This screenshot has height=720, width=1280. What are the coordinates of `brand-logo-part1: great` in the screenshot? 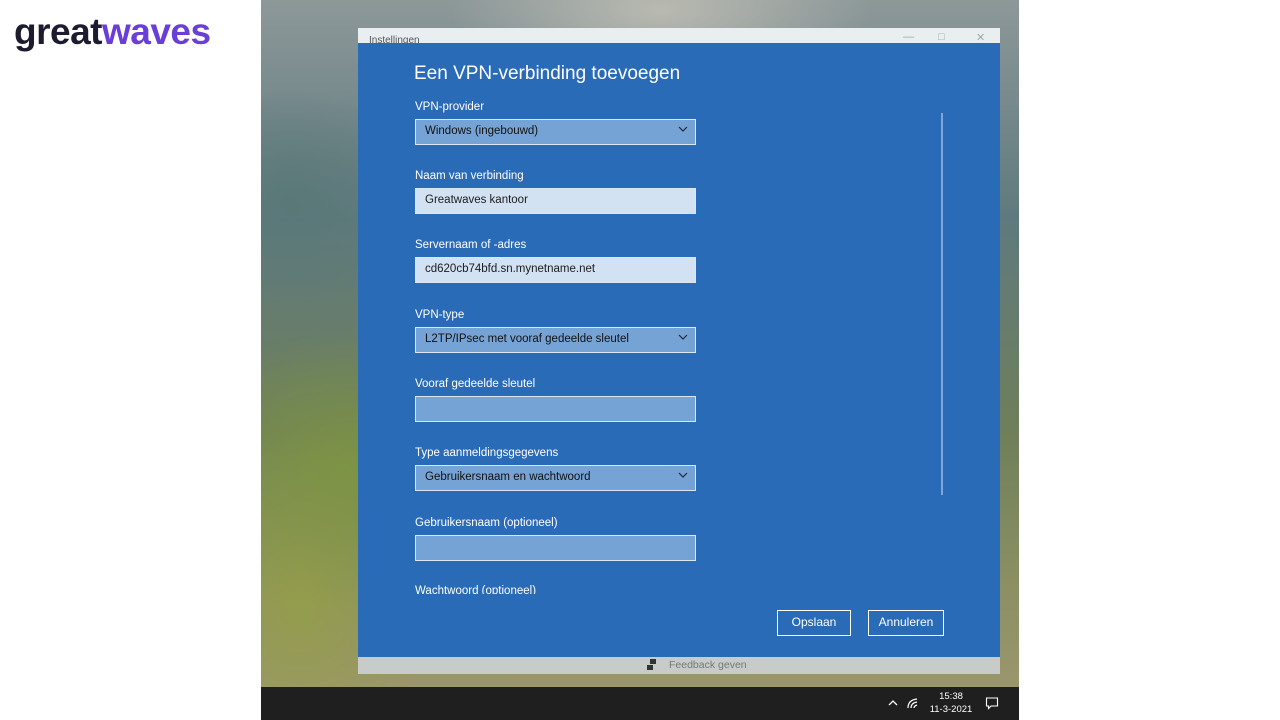 It's located at (58, 31).